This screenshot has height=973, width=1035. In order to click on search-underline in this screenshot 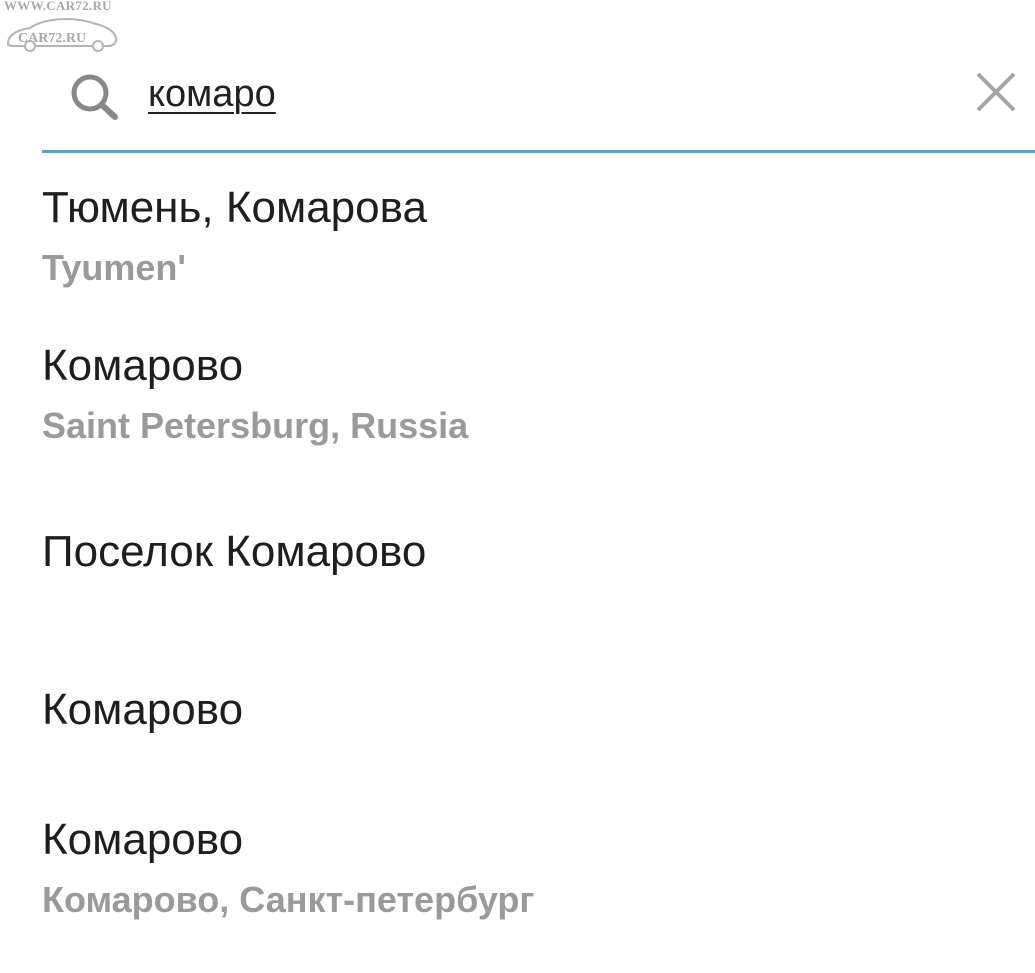, I will do `click(538, 151)`.